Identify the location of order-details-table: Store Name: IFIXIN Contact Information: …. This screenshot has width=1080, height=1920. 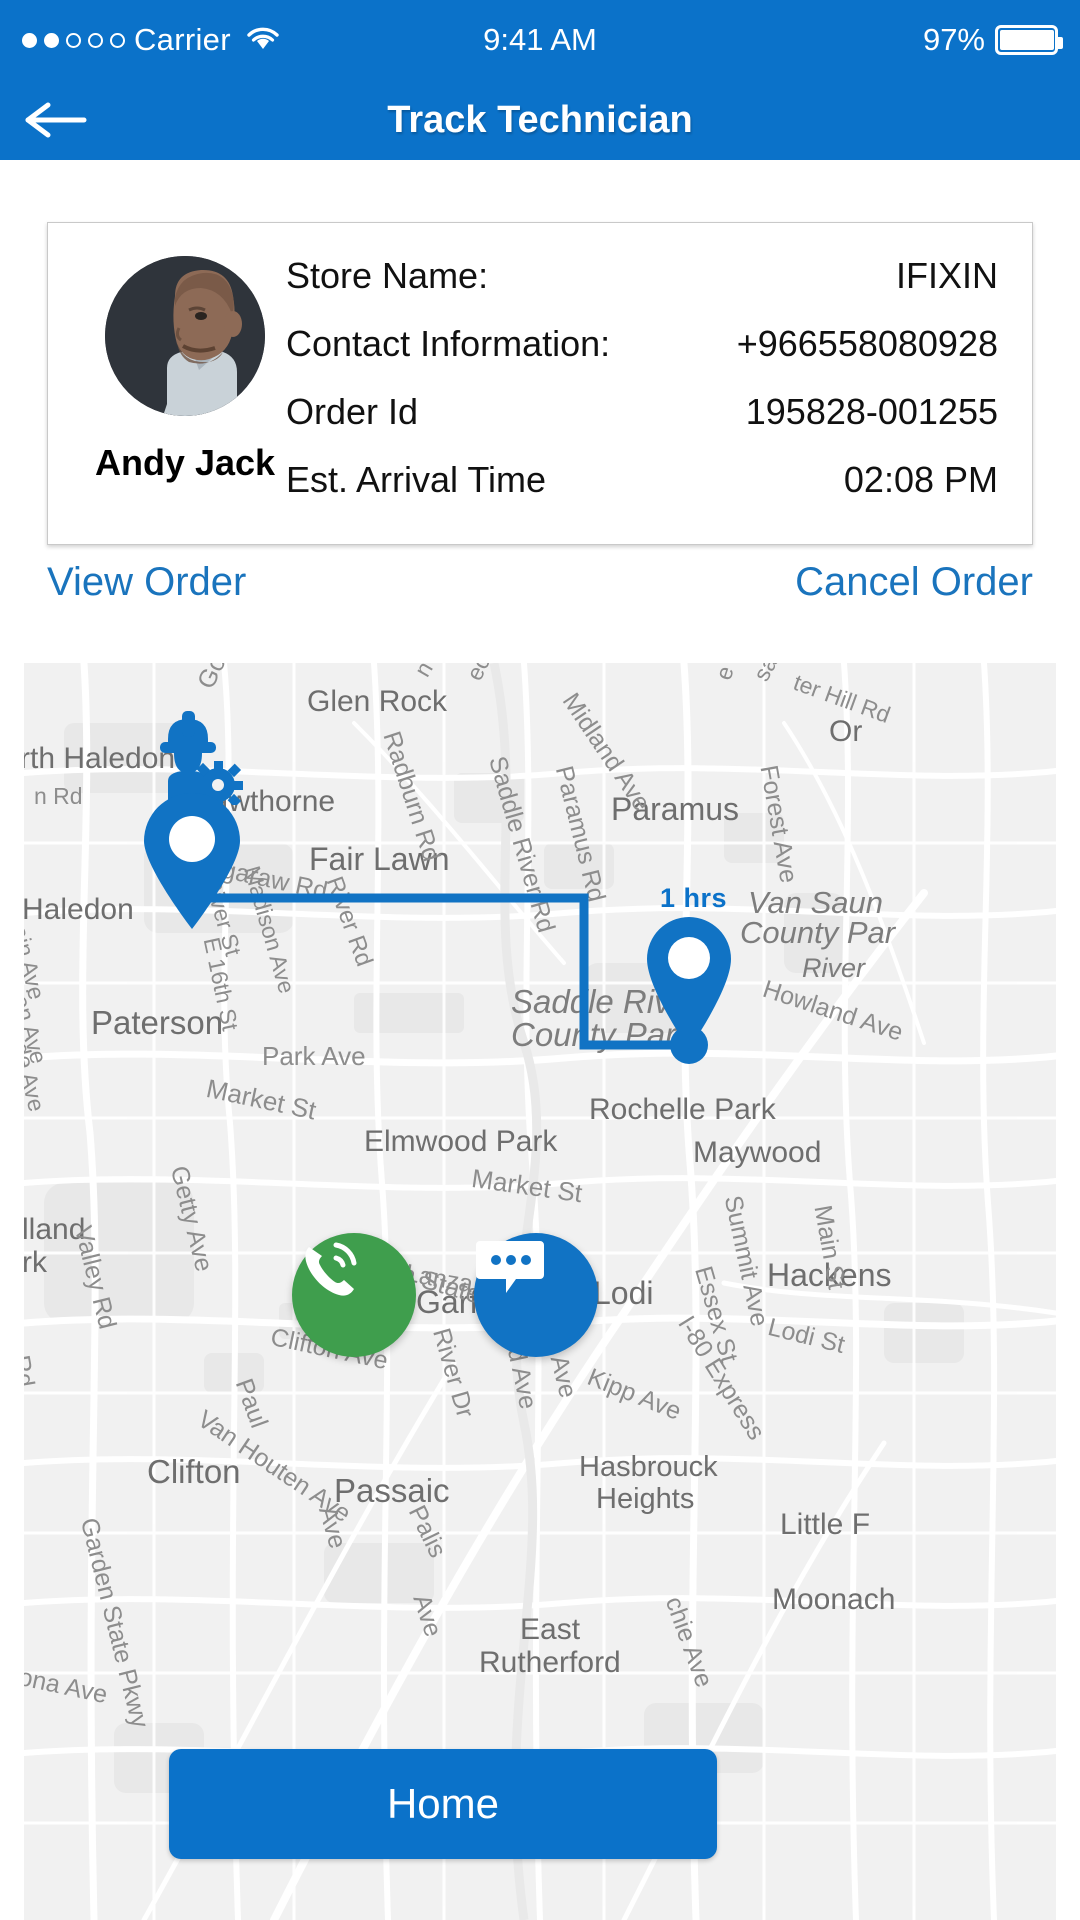
(642, 391).